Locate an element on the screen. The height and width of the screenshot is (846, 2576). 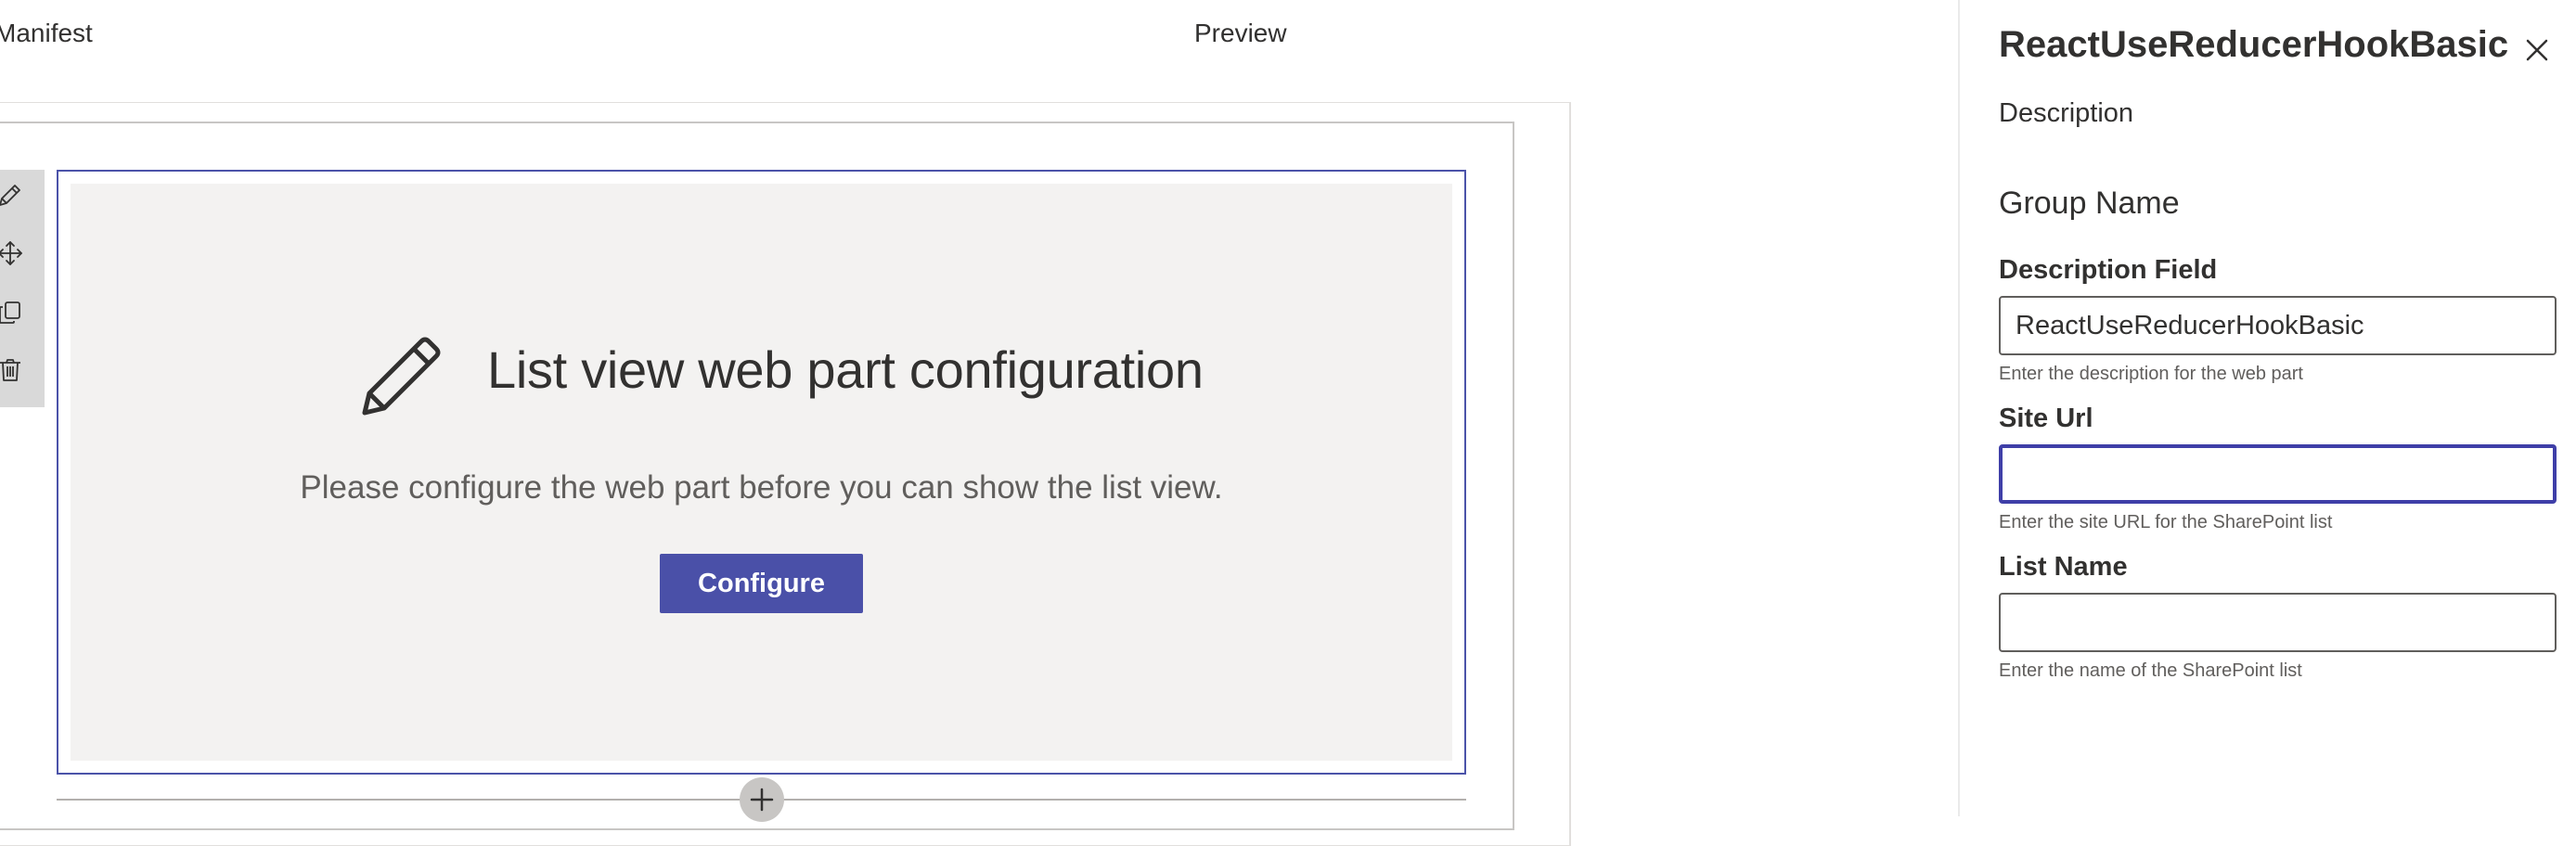
property-pane-description: Description is located at coordinates (2066, 113).